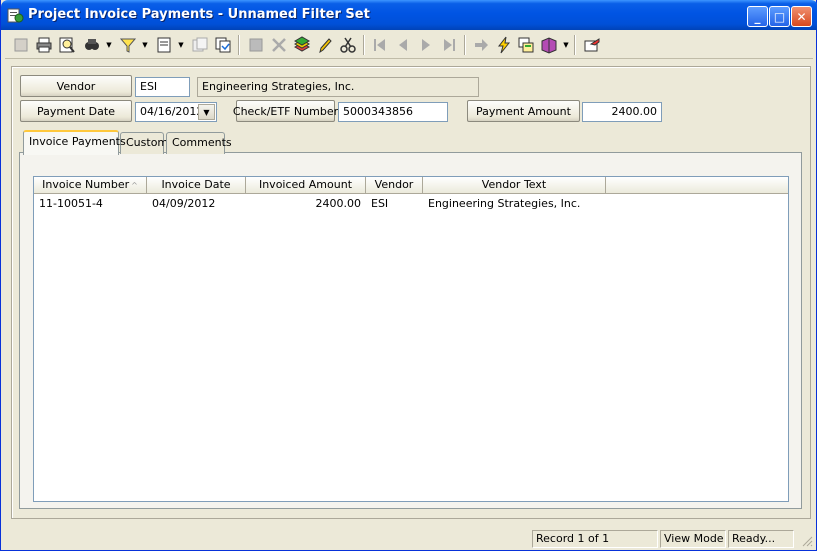  I want to click on layers-icon, so click(302, 45).